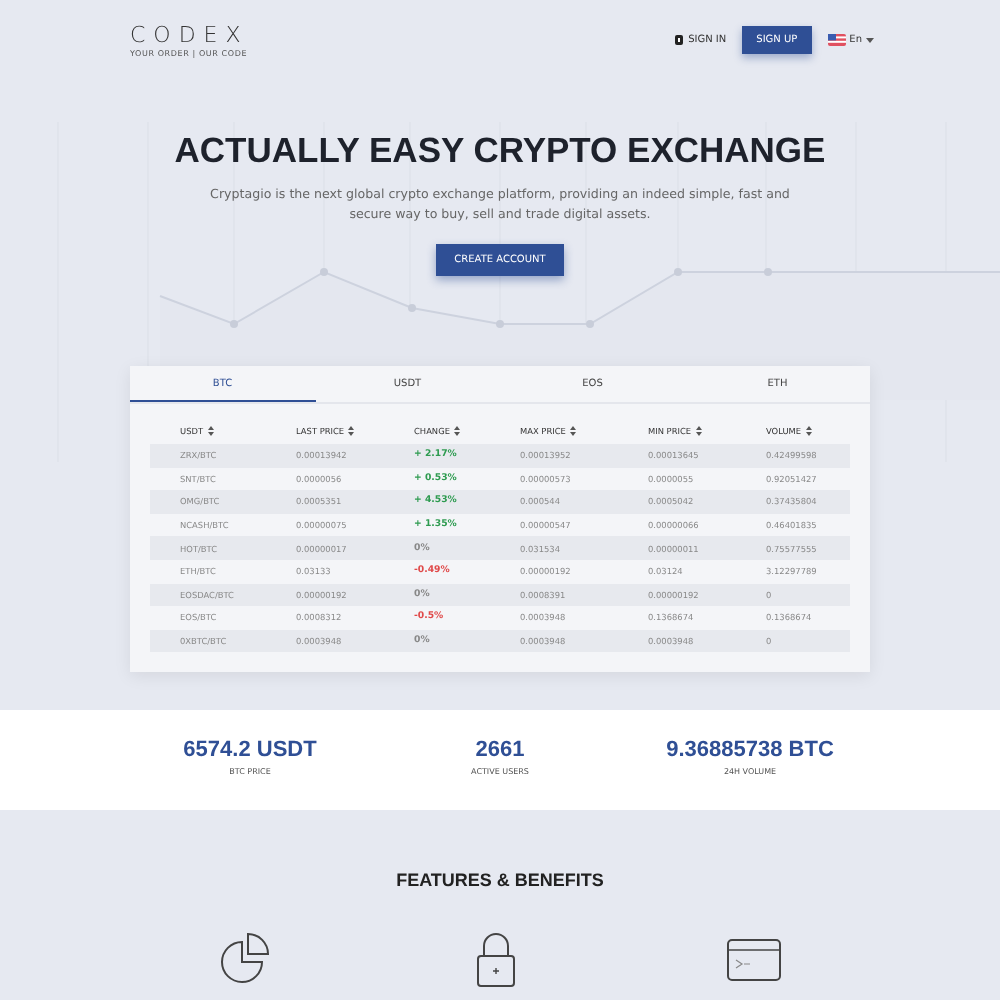 The image size is (1000, 1000). Describe the element at coordinates (500, 151) in the screenshot. I see `hero-title: ACTUALLY EASY CRYPTO EXCHANGE` at that location.